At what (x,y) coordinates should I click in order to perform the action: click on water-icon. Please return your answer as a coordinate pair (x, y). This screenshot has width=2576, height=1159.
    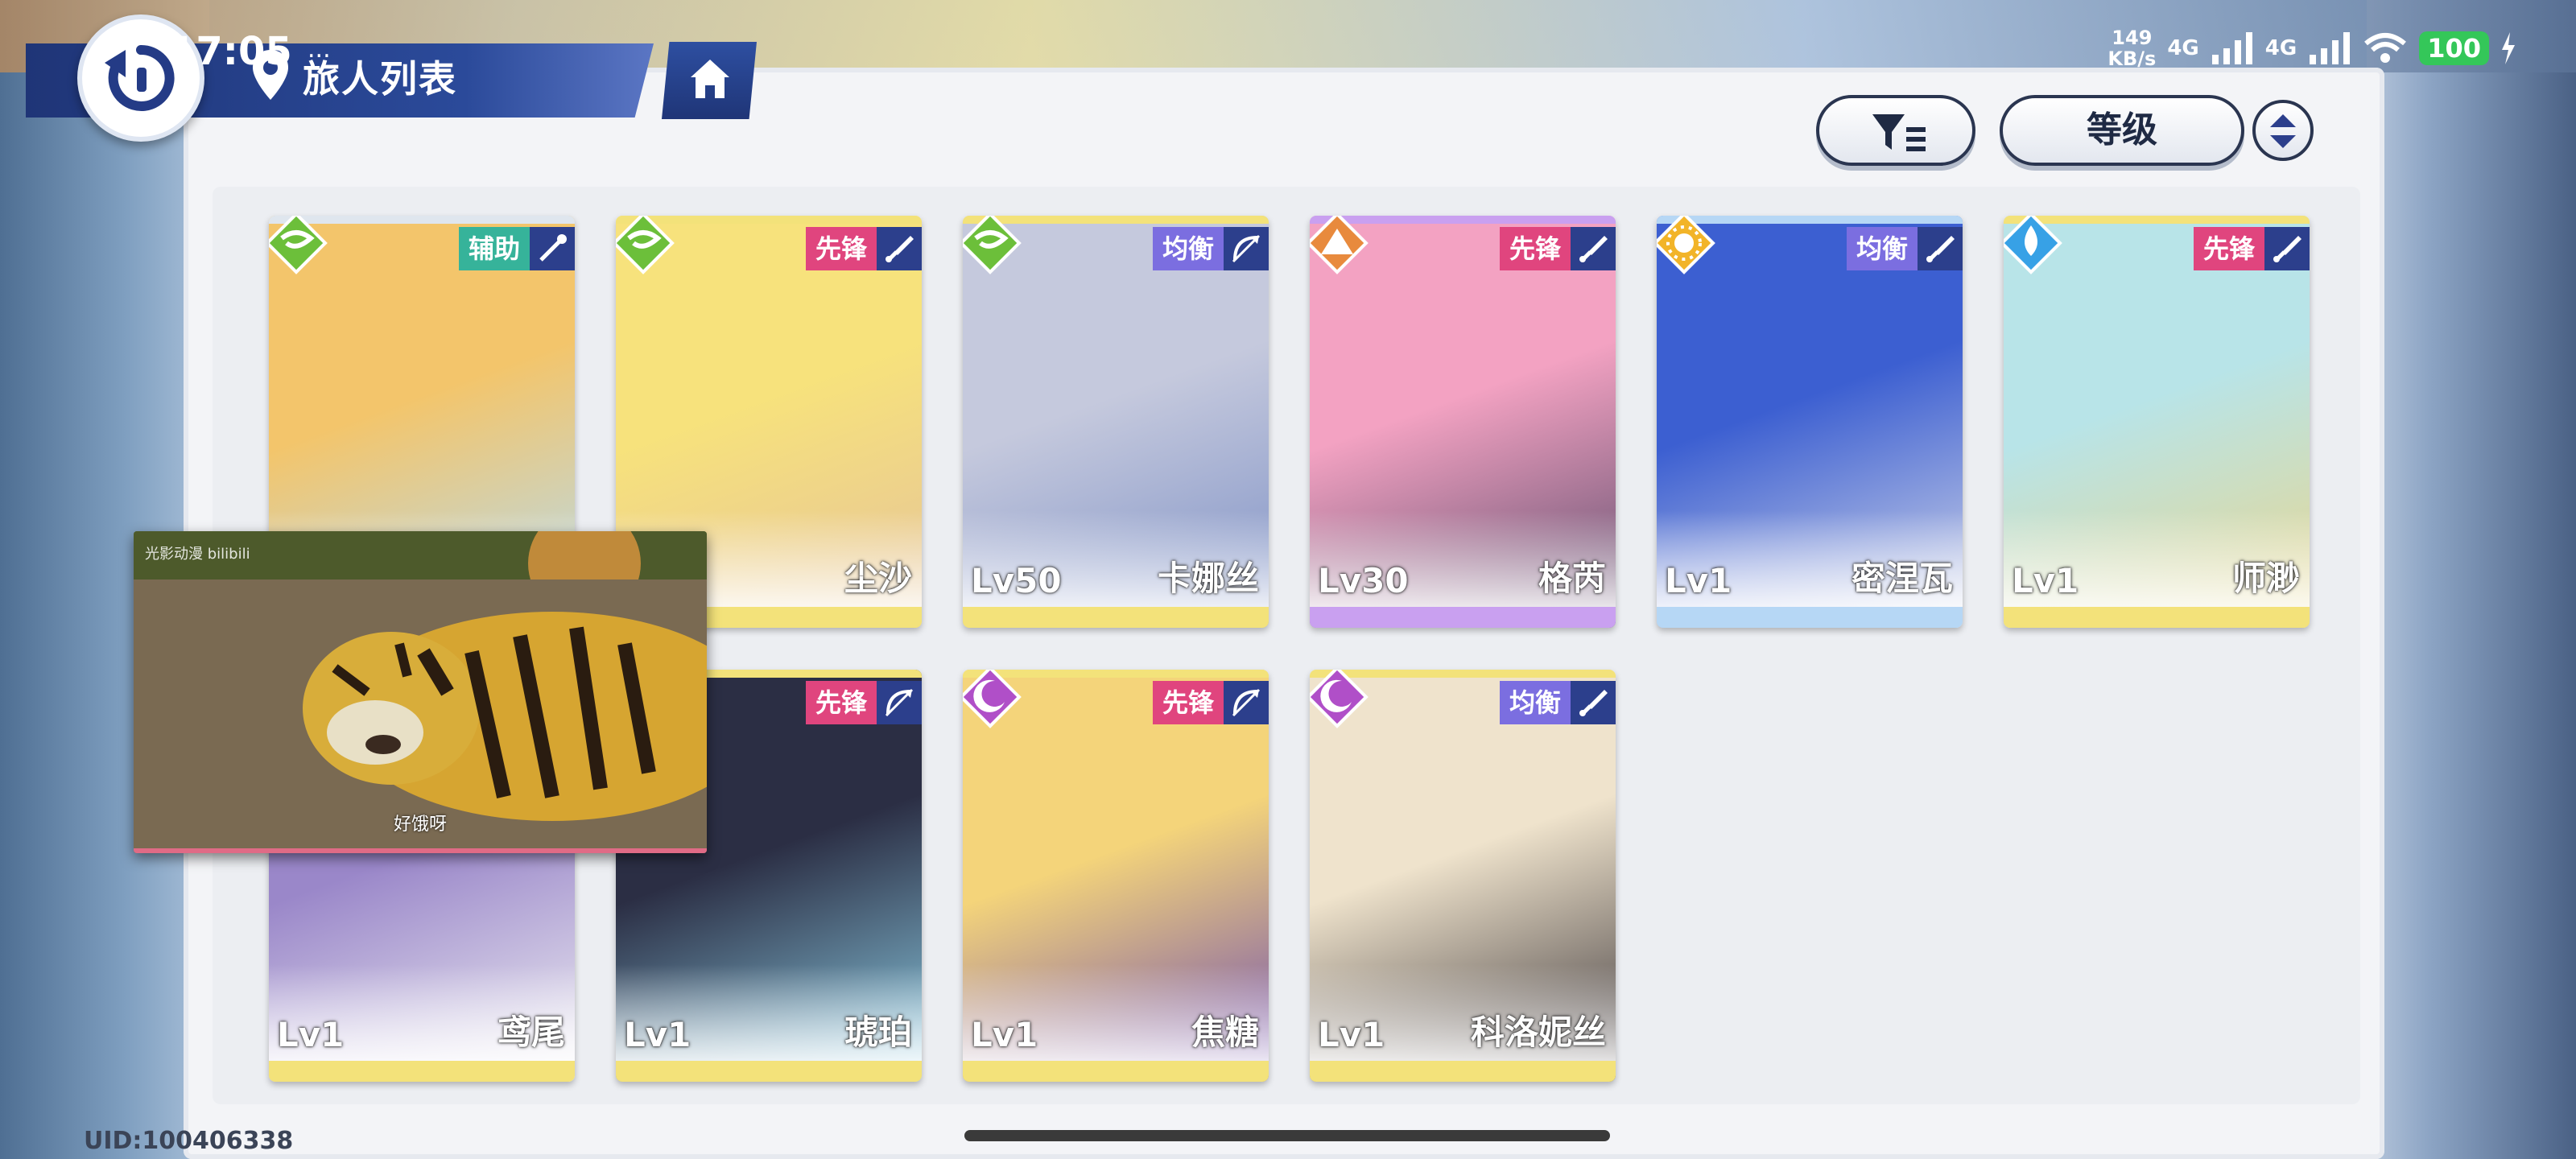
    Looking at the image, I should click on (2033, 245).